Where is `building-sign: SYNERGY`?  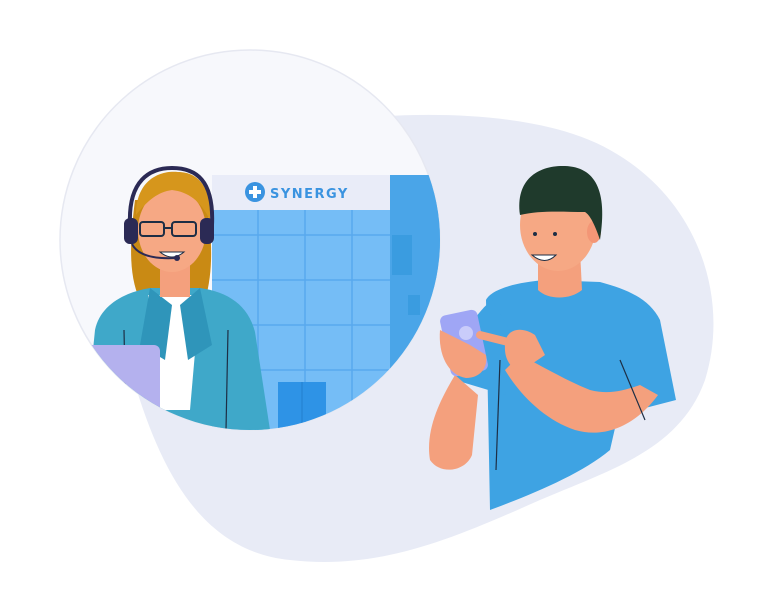
building-sign: SYNERGY is located at coordinates (301, 192).